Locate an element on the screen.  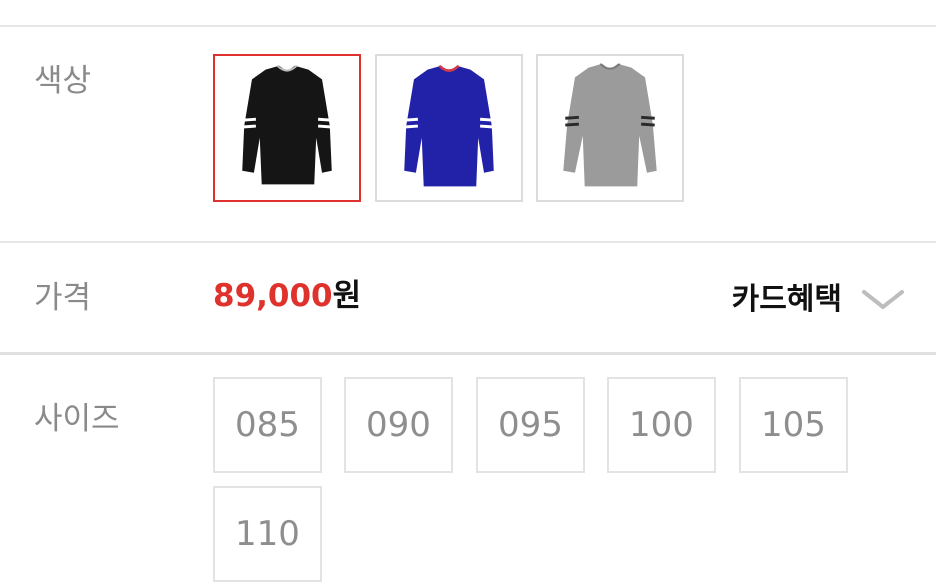
size-option-085: 085 is located at coordinates (267, 425).